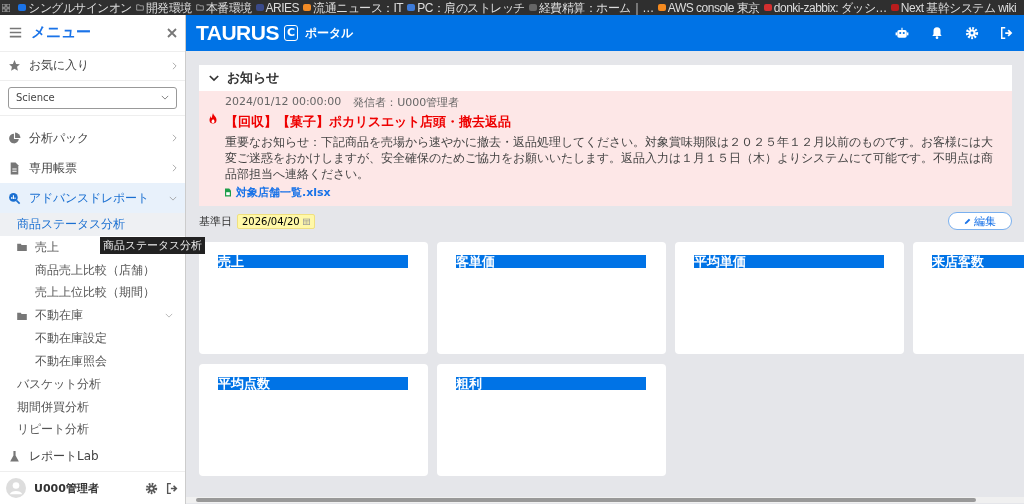 The image size is (1024, 504). What do you see at coordinates (92, 138) in the screenshot?
I see `menu-group: 分析パック` at bounding box center [92, 138].